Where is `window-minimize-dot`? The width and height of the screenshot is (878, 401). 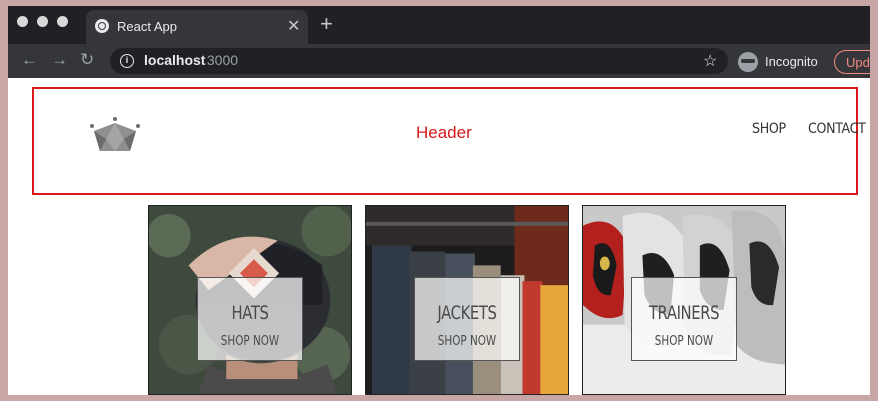
window-minimize-dot is located at coordinates (42, 21).